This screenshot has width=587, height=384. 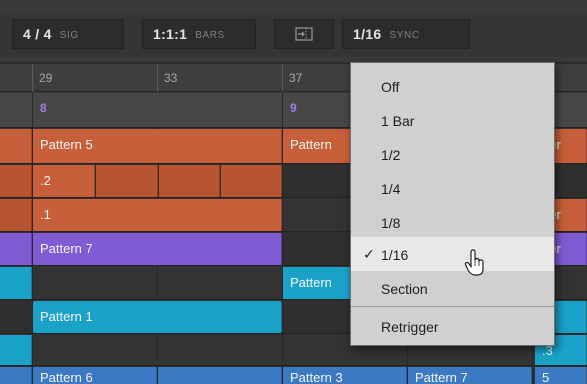 I want to click on sync-field: 1/16 SYNC, so click(x=406, y=34).